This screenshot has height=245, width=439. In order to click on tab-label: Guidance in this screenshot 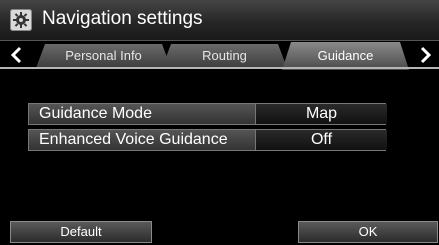, I will do `click(345, 55)`.